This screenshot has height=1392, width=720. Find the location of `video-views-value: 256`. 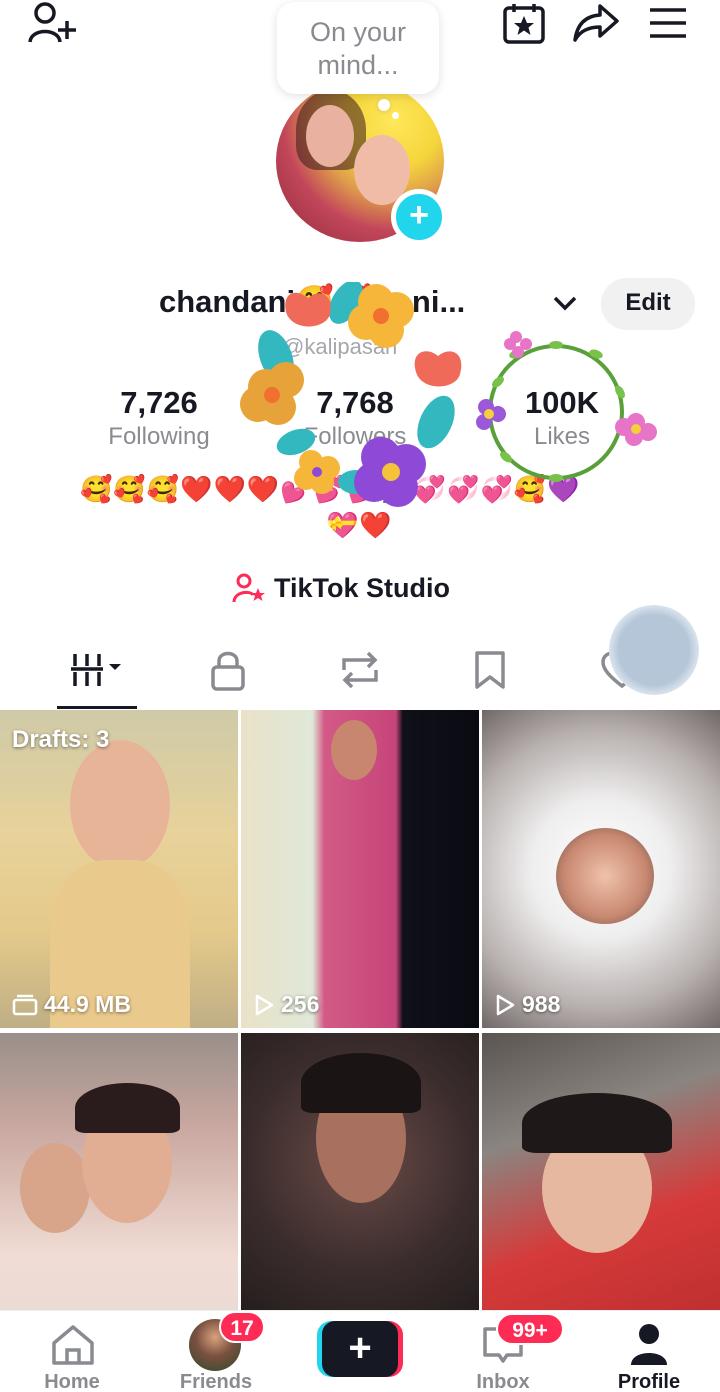

video-views-value: 256 is located at coordinates (300, 1004).